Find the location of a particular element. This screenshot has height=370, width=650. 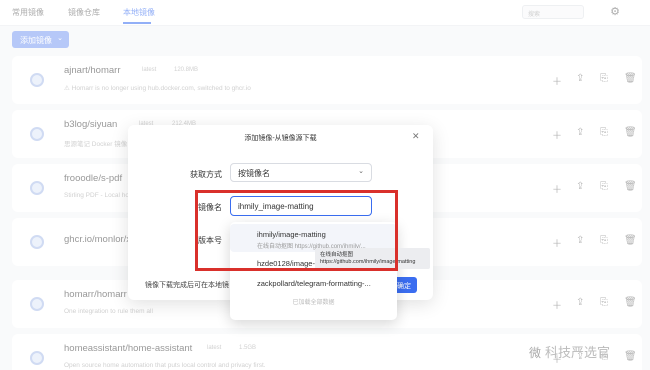

footer-note: 镜像下载完成后可在本地镜 is located at coordinates (187, 285).